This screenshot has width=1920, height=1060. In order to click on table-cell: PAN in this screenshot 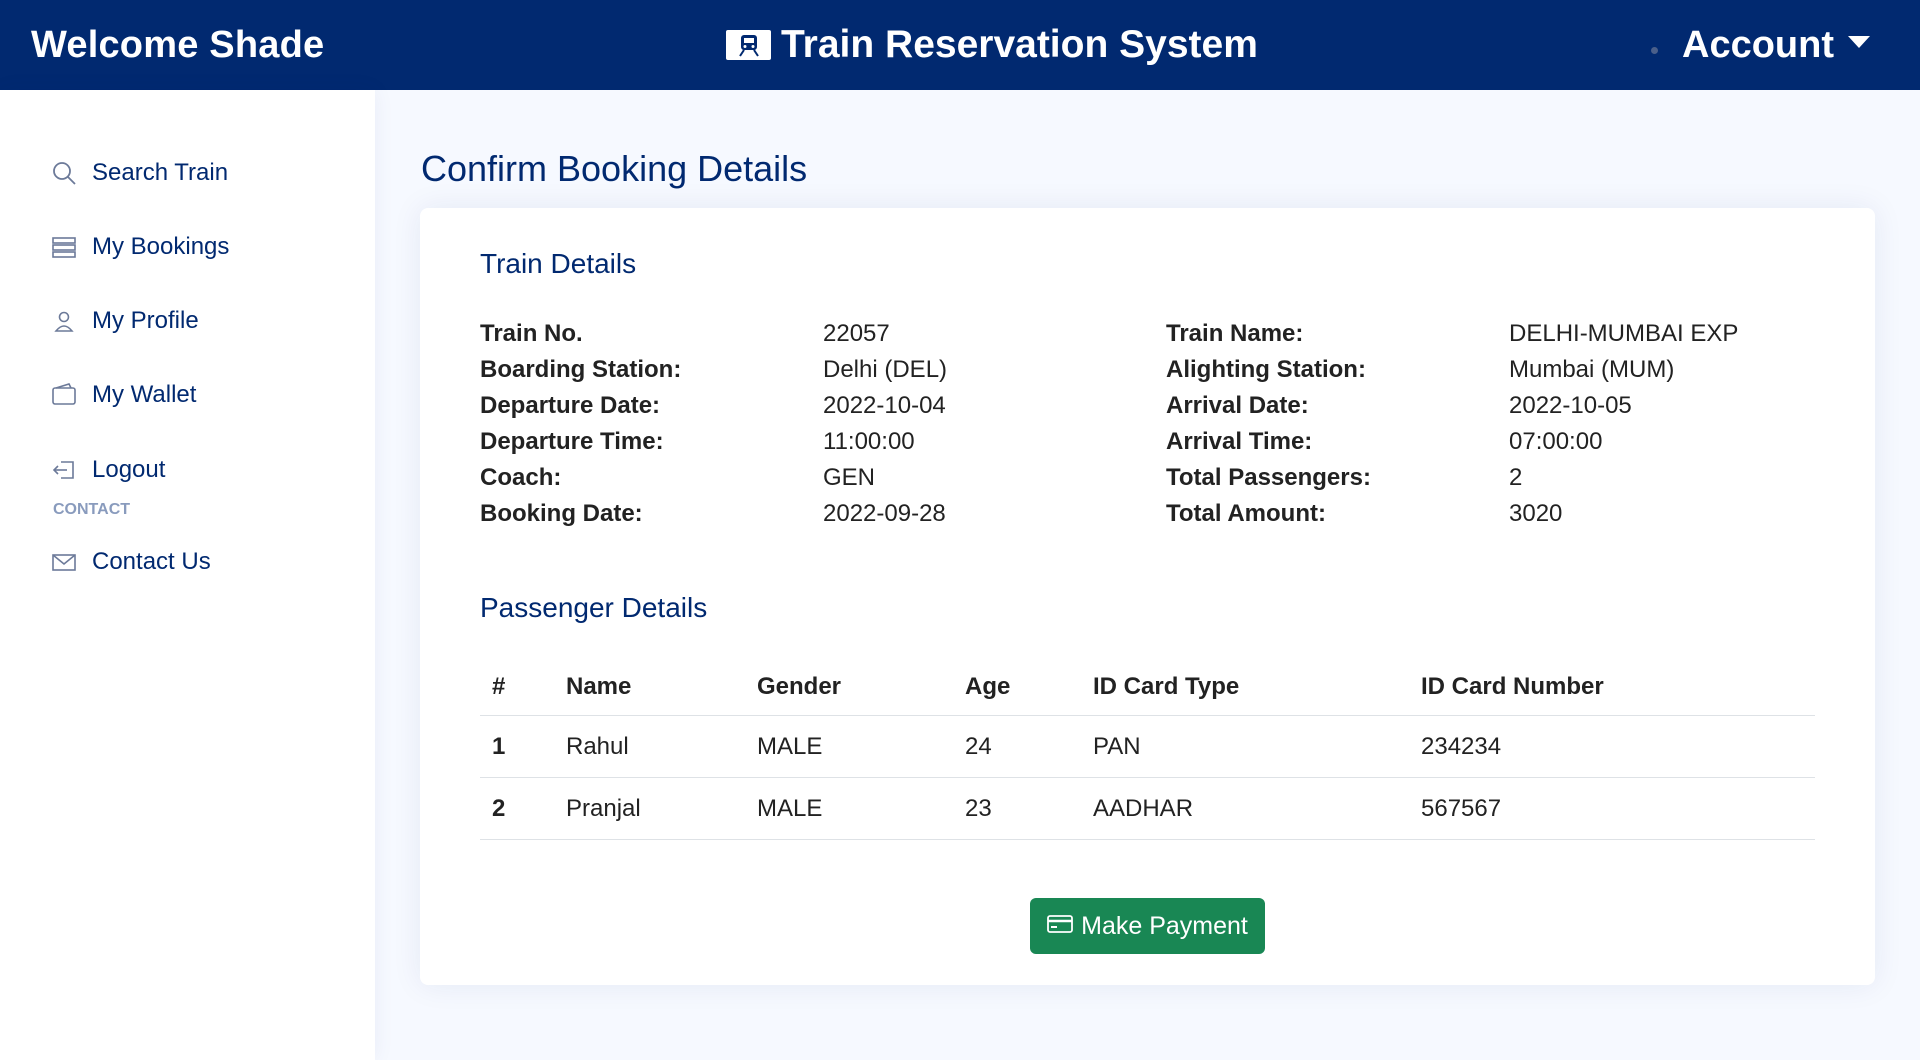, I will do `click(1117, 746)`.